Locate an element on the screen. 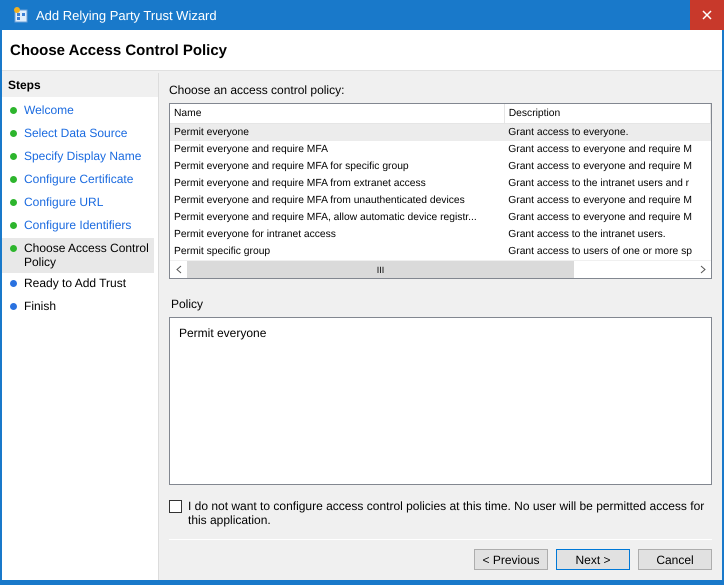 Image resolution: width=724 pixels, height=585 pixels. table-cell-text: Permit specific group is located at coordinates (222, 252).